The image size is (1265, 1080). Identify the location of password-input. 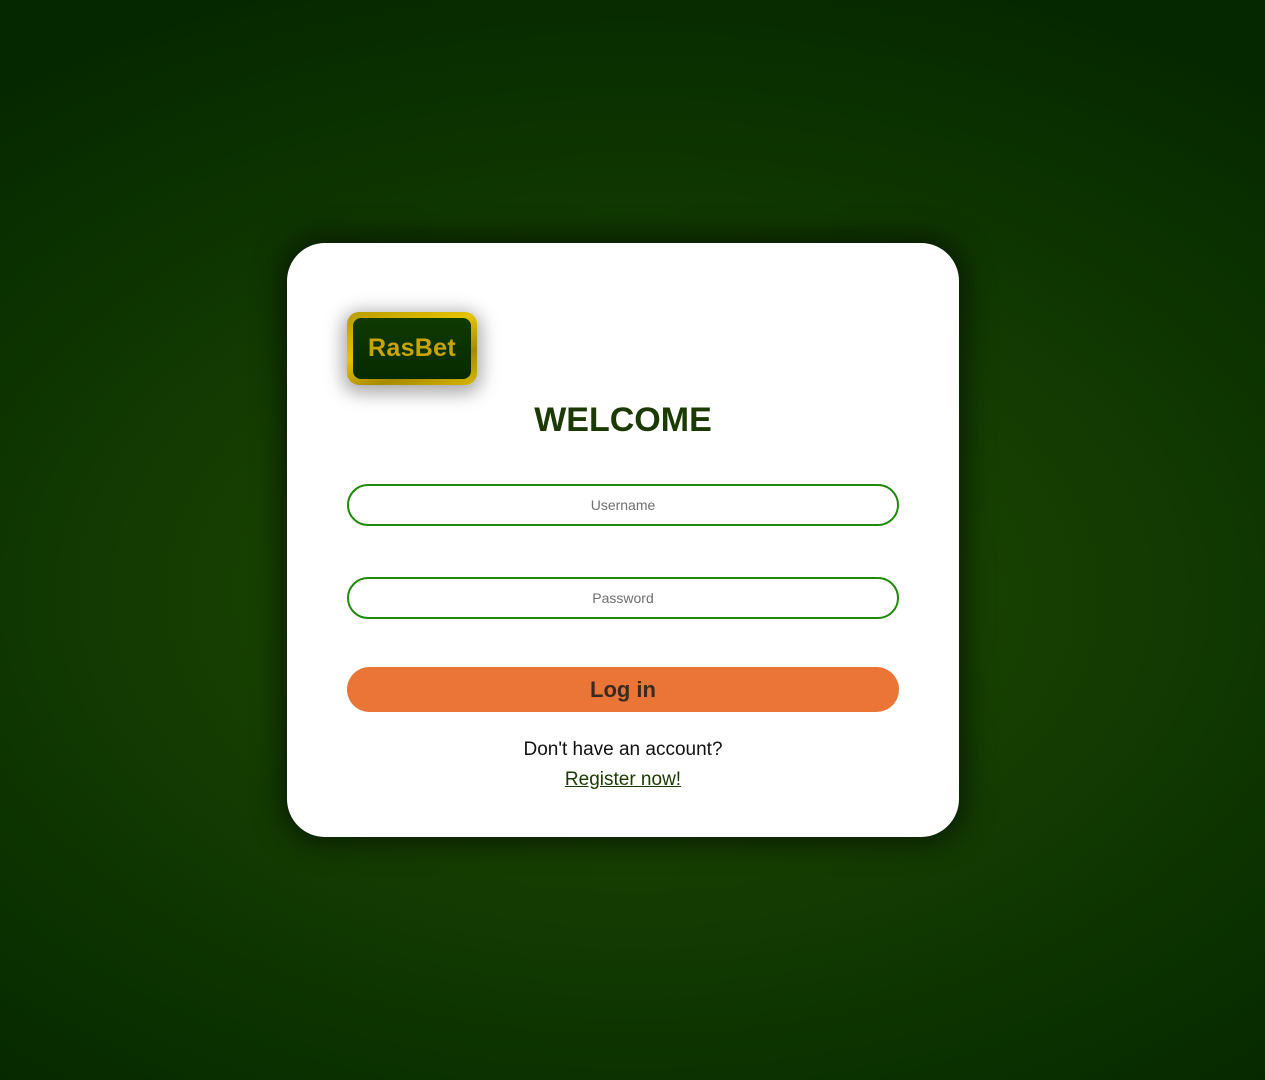
(623, 598).